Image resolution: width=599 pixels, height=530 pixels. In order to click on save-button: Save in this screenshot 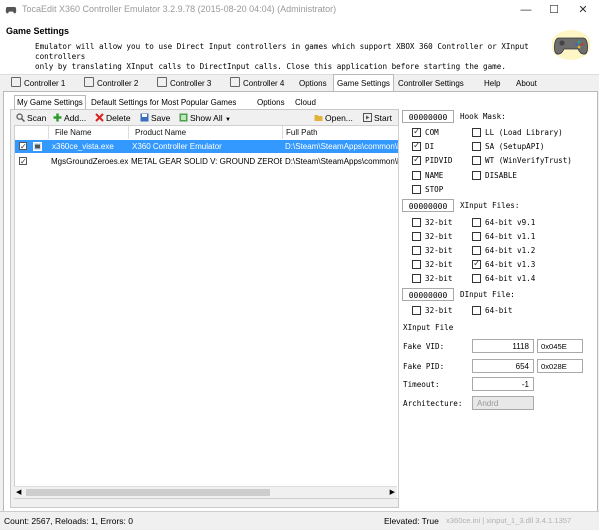, I will do `click(155, 118)`.